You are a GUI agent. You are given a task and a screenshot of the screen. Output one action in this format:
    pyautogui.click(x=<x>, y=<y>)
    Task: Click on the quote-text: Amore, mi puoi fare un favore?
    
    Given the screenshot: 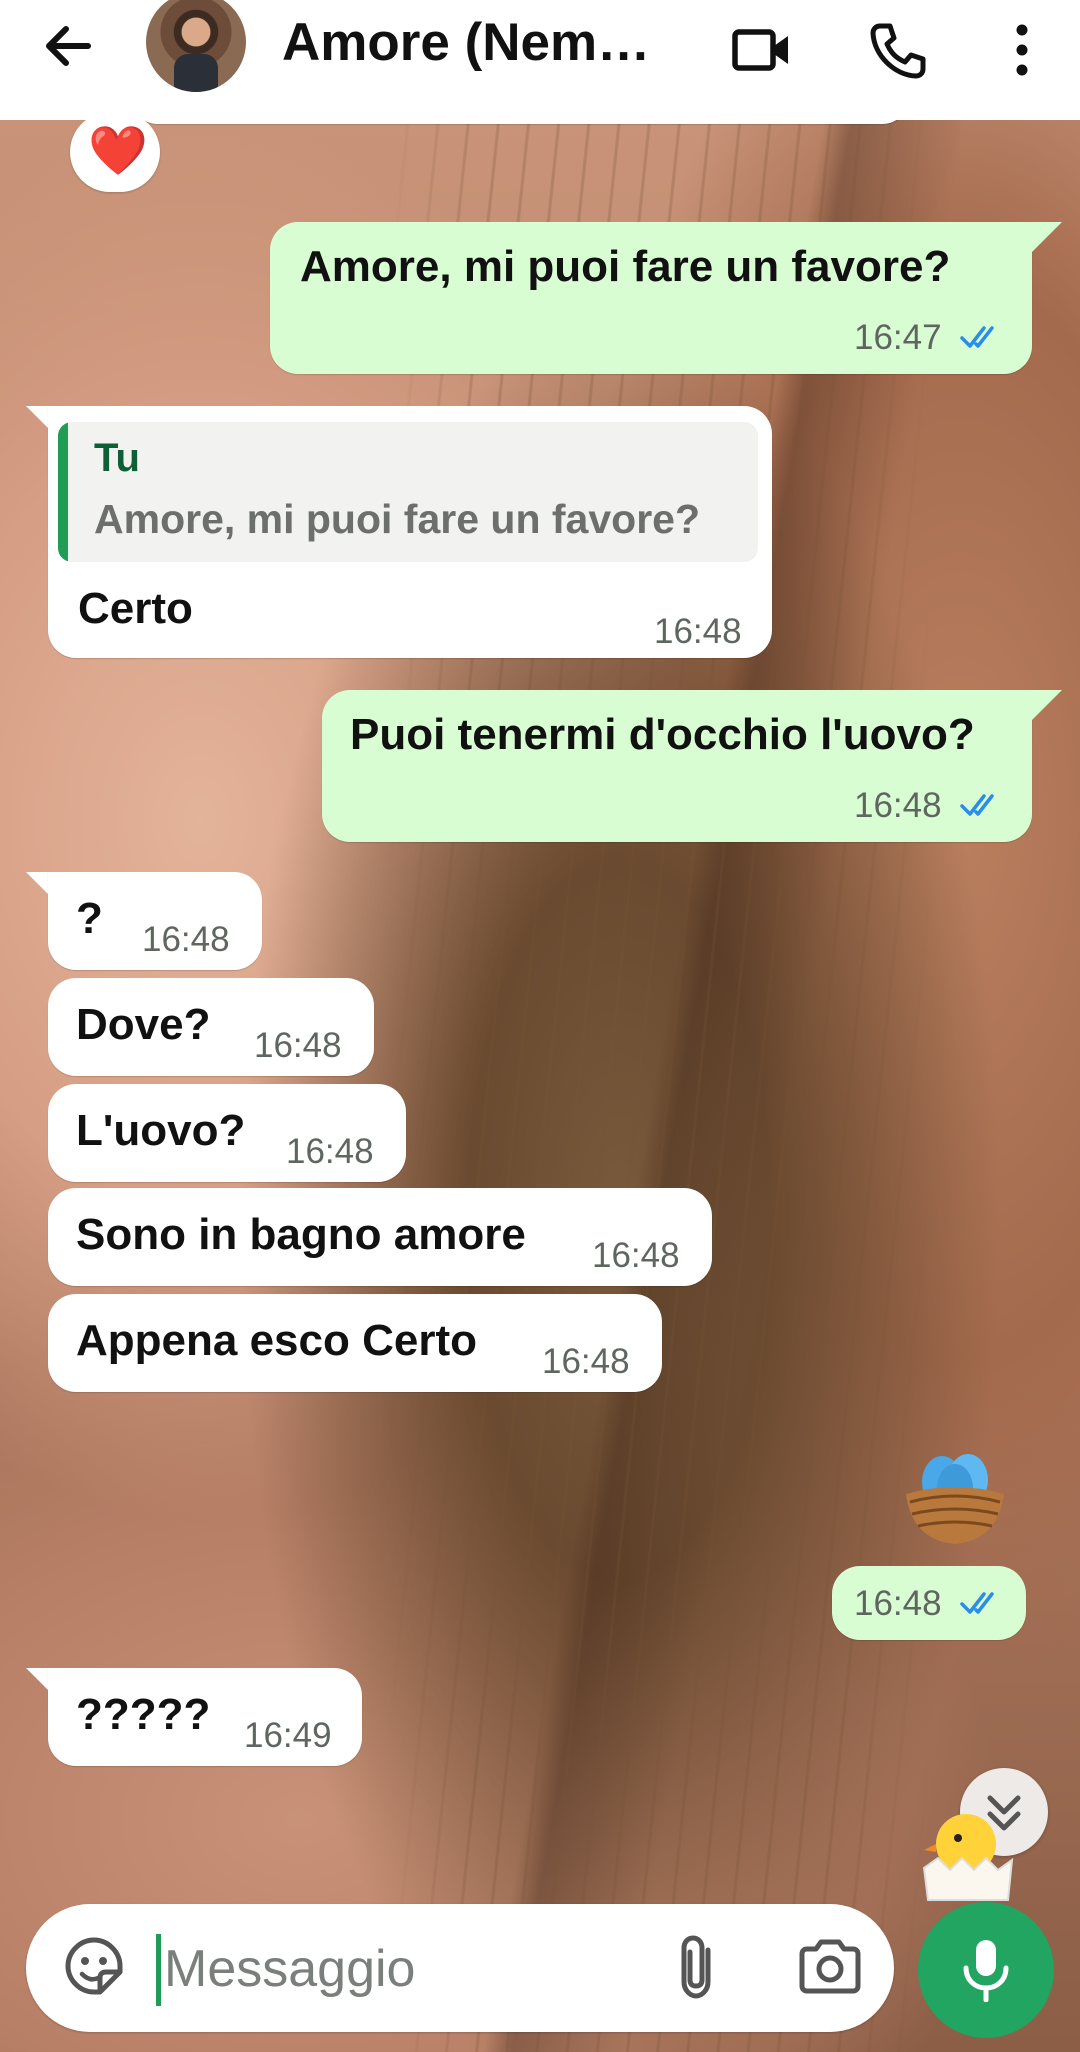 What is the action you would take?
    pyautogui.click(x=397, y=519)
    